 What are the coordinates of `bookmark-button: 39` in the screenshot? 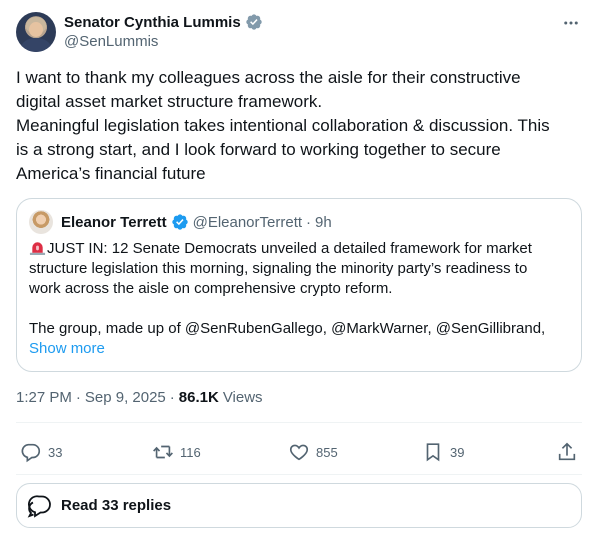 It's located at (443, 452).